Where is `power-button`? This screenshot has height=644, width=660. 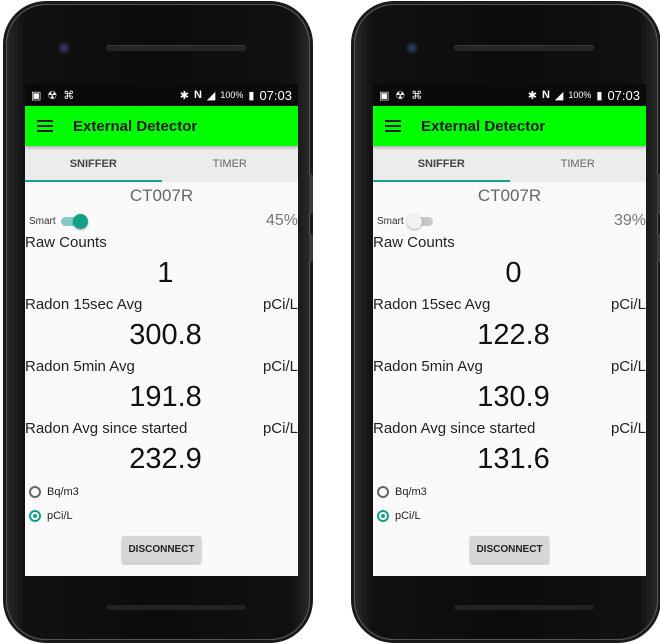
power-button is located at coordinates (311, 248).